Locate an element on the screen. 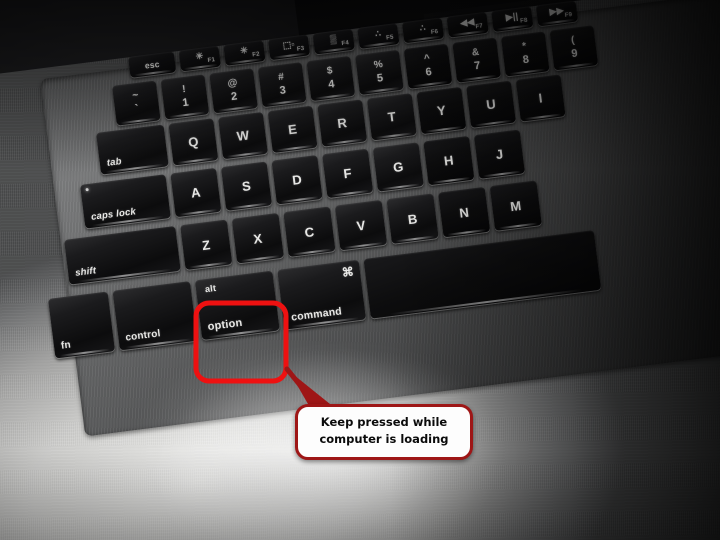 The width and height of the screenshot is (720, 540). callout-bubble: Keep pressed while computer is loading is located at coordinates (384, 432).